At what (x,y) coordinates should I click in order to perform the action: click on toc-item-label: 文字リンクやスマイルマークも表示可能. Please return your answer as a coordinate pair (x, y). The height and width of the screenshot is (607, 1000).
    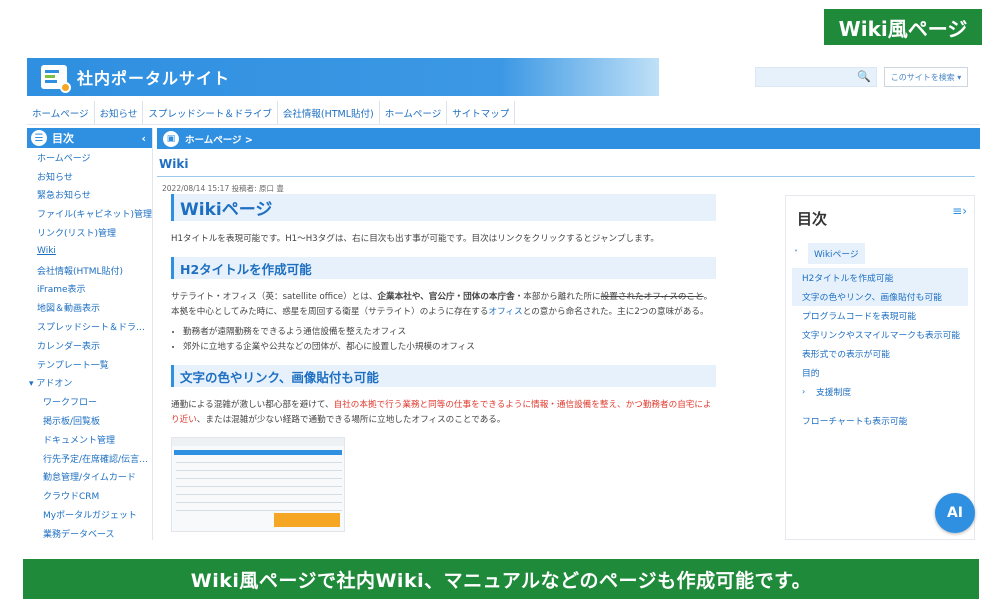
    Looking at the image, I should click on (881, 336).